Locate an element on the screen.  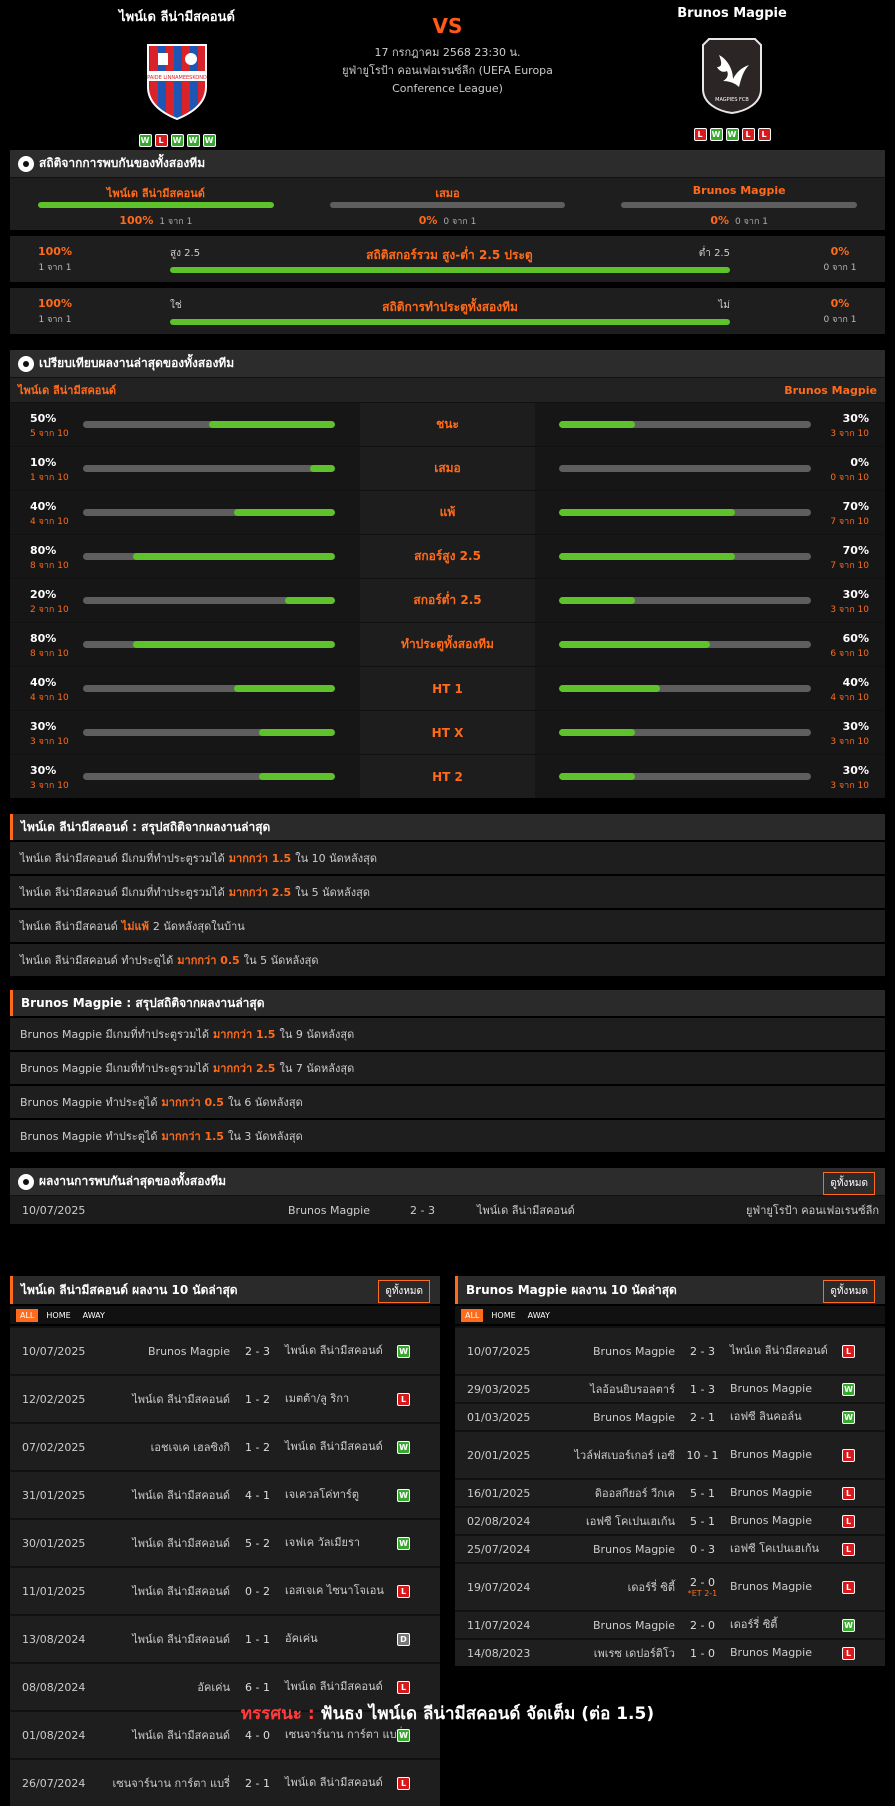
h2h-col: เสมอ 0% 0 จาก 1 is located at coordinates (448, 205).